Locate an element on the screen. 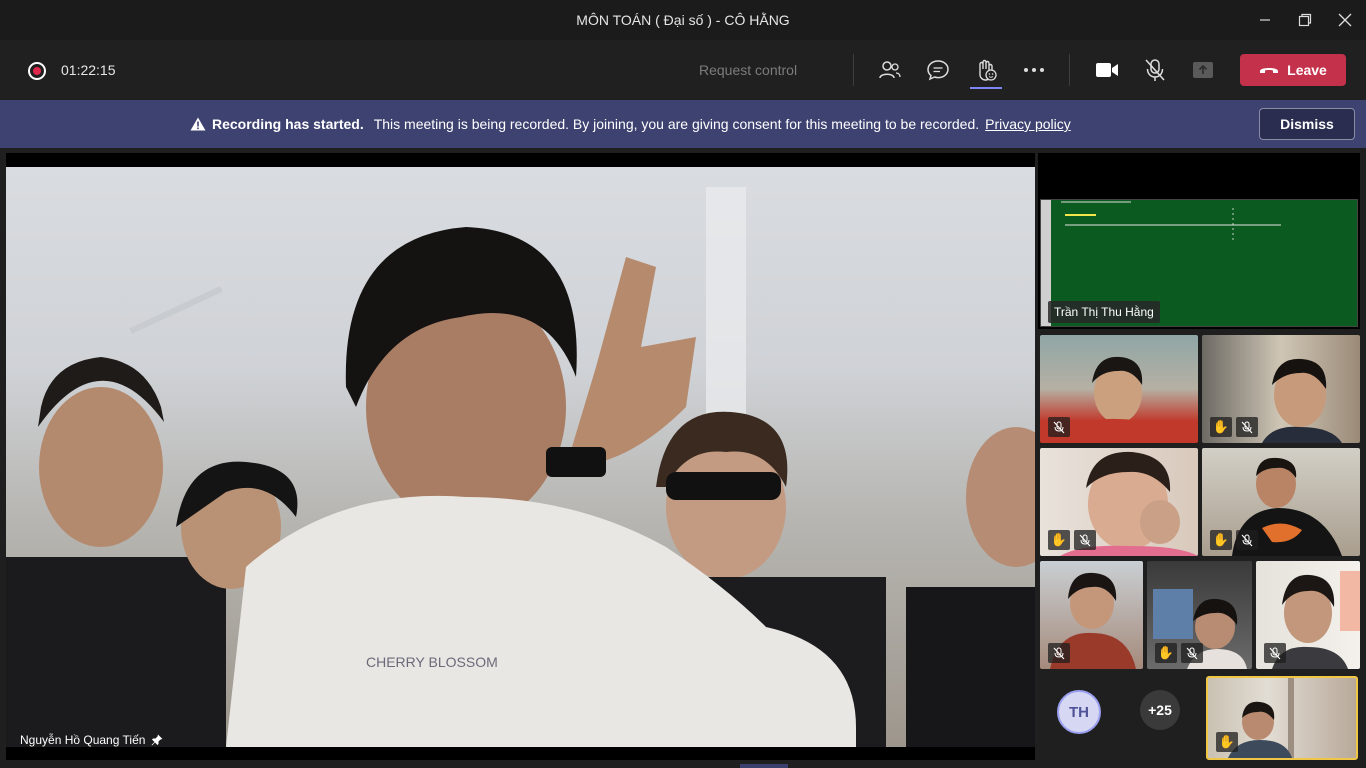 The image size is (1366, 768). gallery-overflow-row: TH +25 ✋ is located at coordinates (1200, 716).